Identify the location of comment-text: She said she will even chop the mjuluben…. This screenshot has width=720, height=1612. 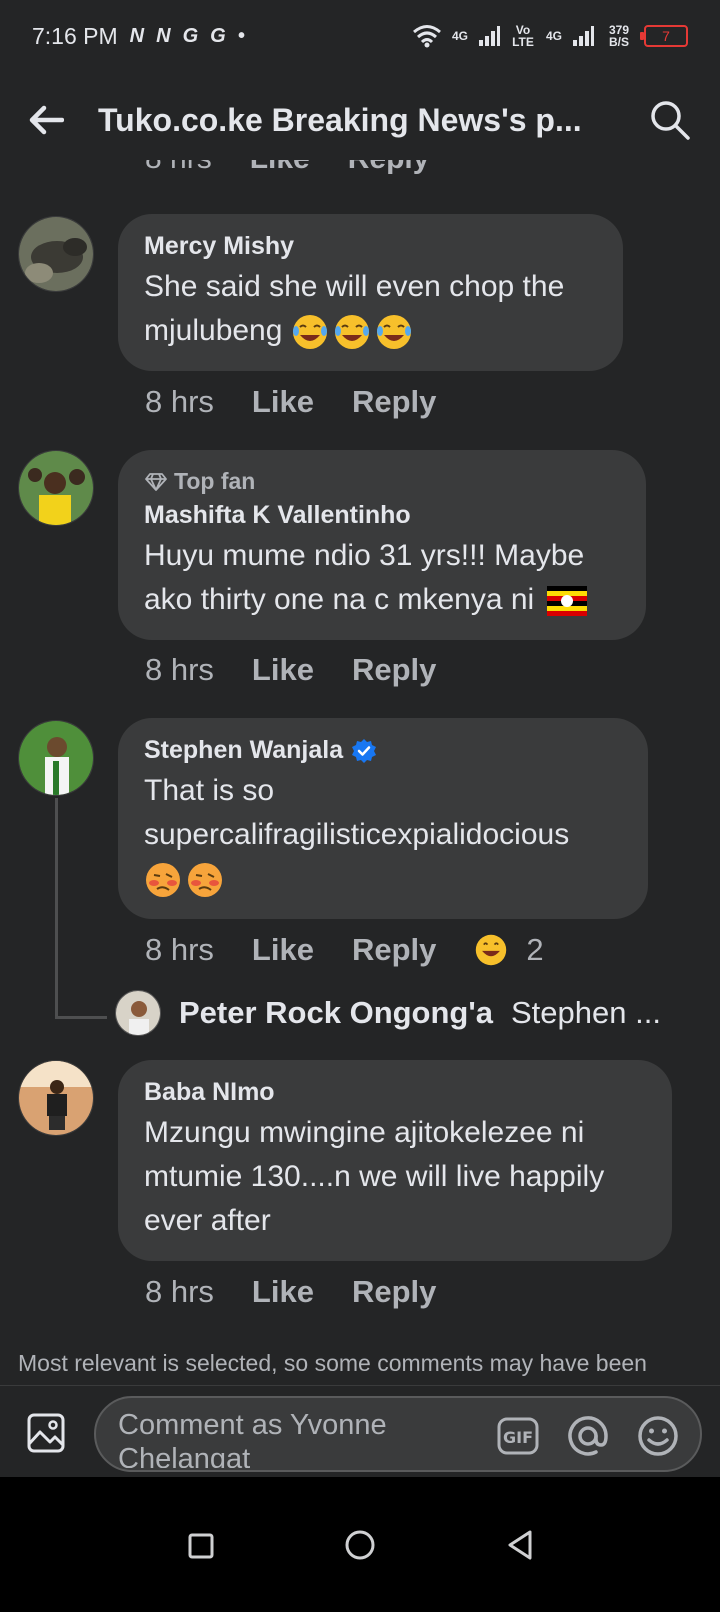
(370, 309).